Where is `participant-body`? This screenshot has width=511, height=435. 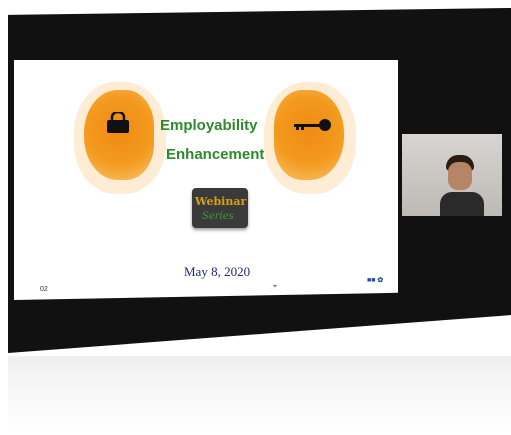 participant-body is located at coordinates (462, 204).